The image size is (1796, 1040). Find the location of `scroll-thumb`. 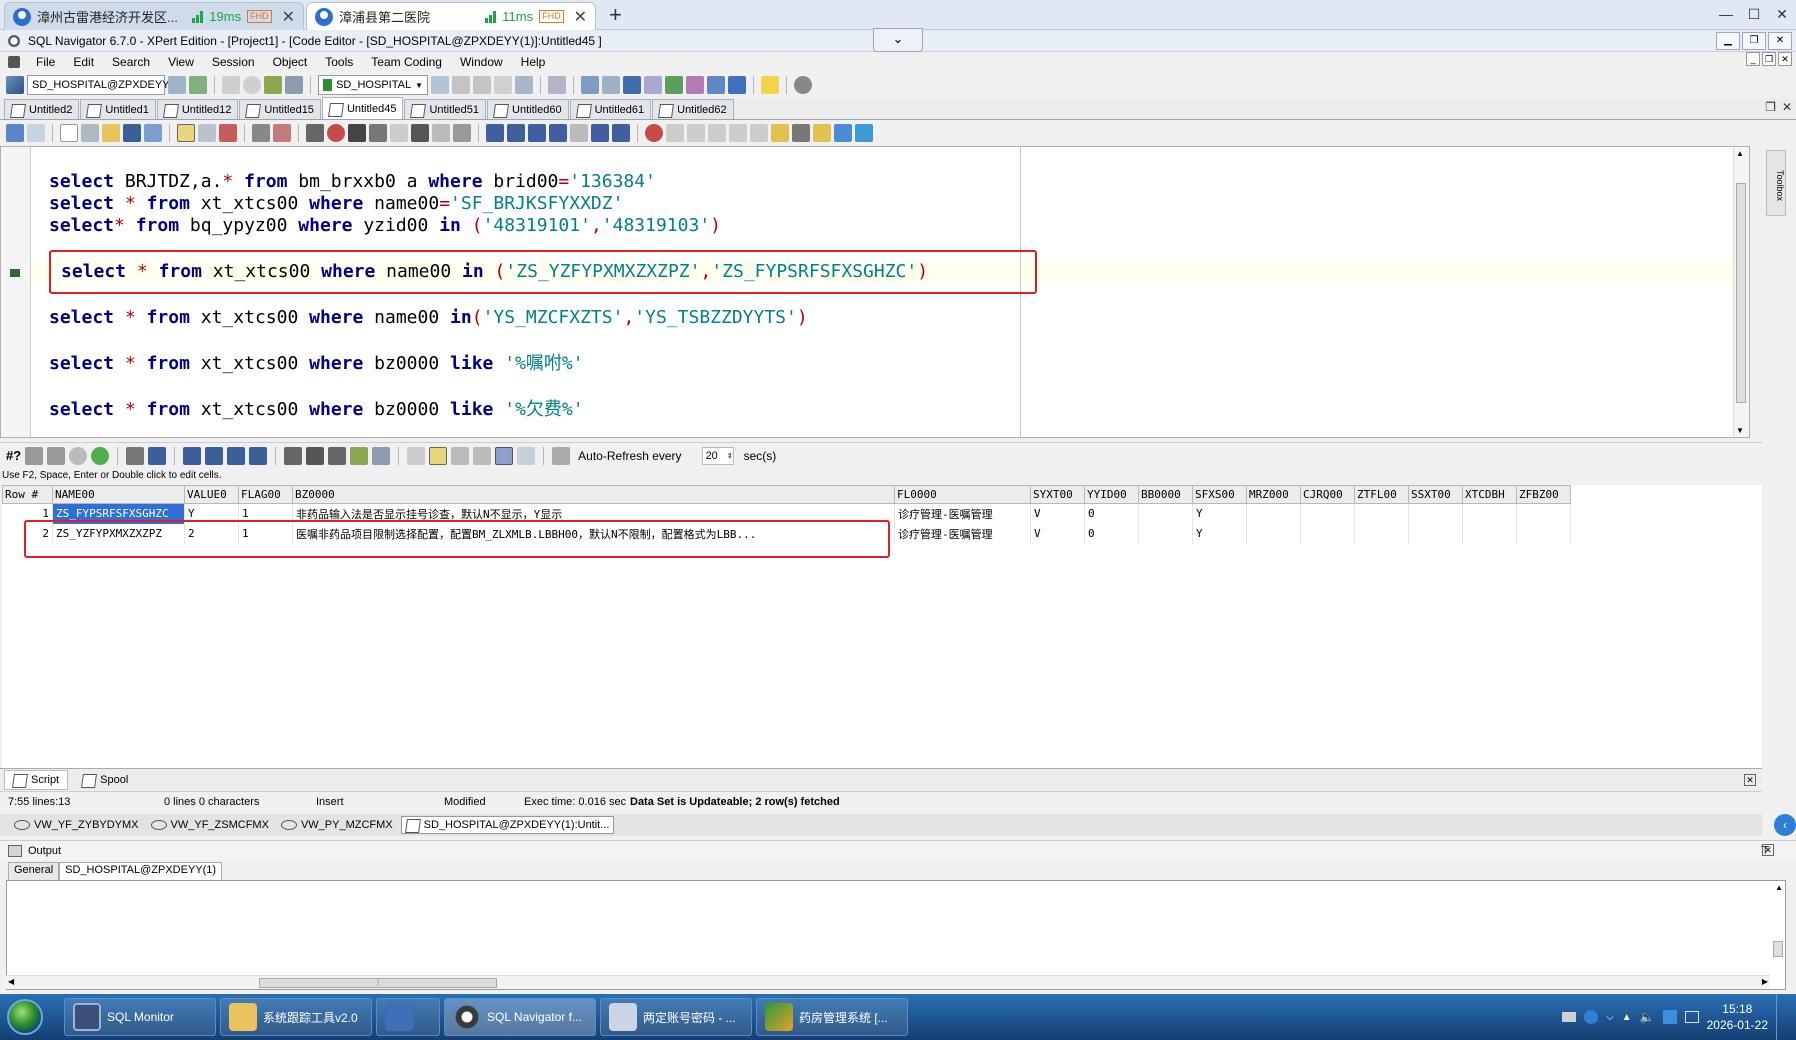

scroll-thumb is located at coordinates (1741, 293).